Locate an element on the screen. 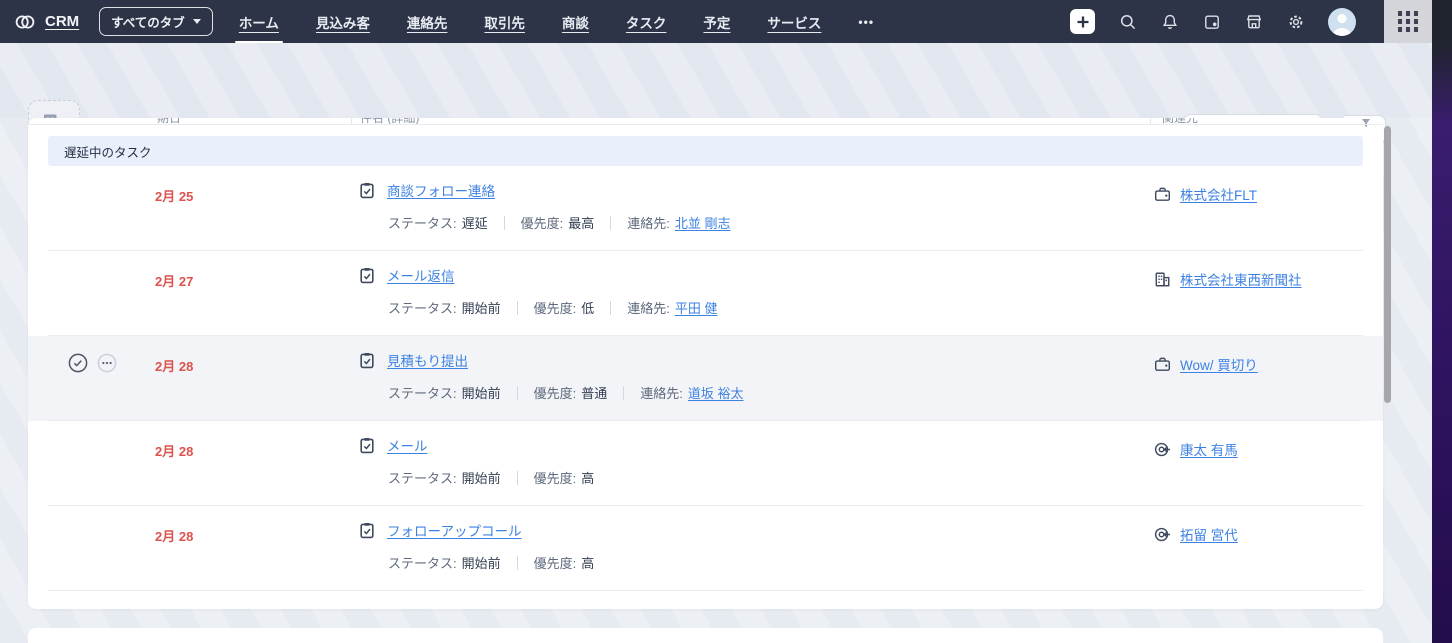 Image resolution: width=1452 pixels, height=643 pixels. filter-icon is located at coordinates (1366, 125).